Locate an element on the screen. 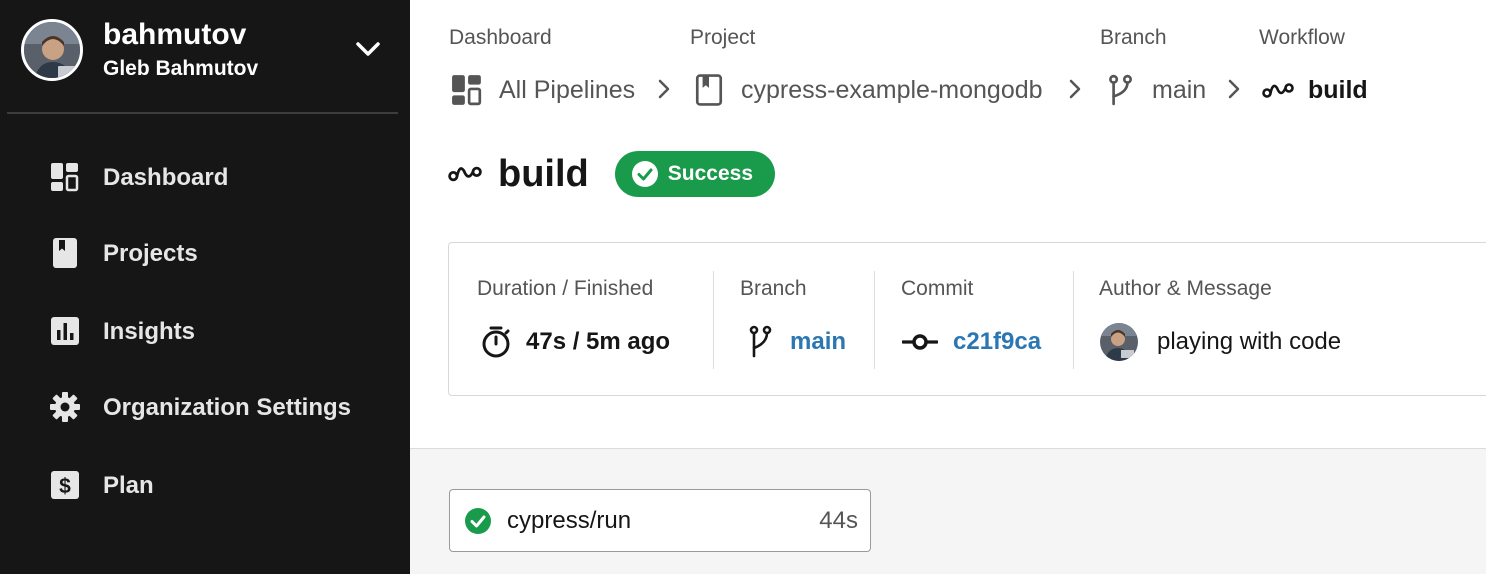 This screenshot has height=574, width=1486. success-check-icon is located at coordinates (478, 521).